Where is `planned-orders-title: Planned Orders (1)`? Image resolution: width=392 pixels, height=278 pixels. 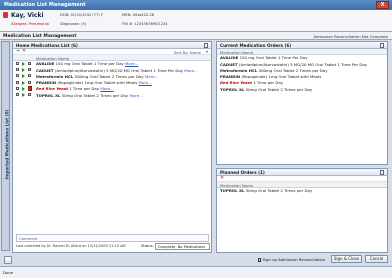 planned-orders-title: Planned Orders (1) is located at coordinates (242, 173).